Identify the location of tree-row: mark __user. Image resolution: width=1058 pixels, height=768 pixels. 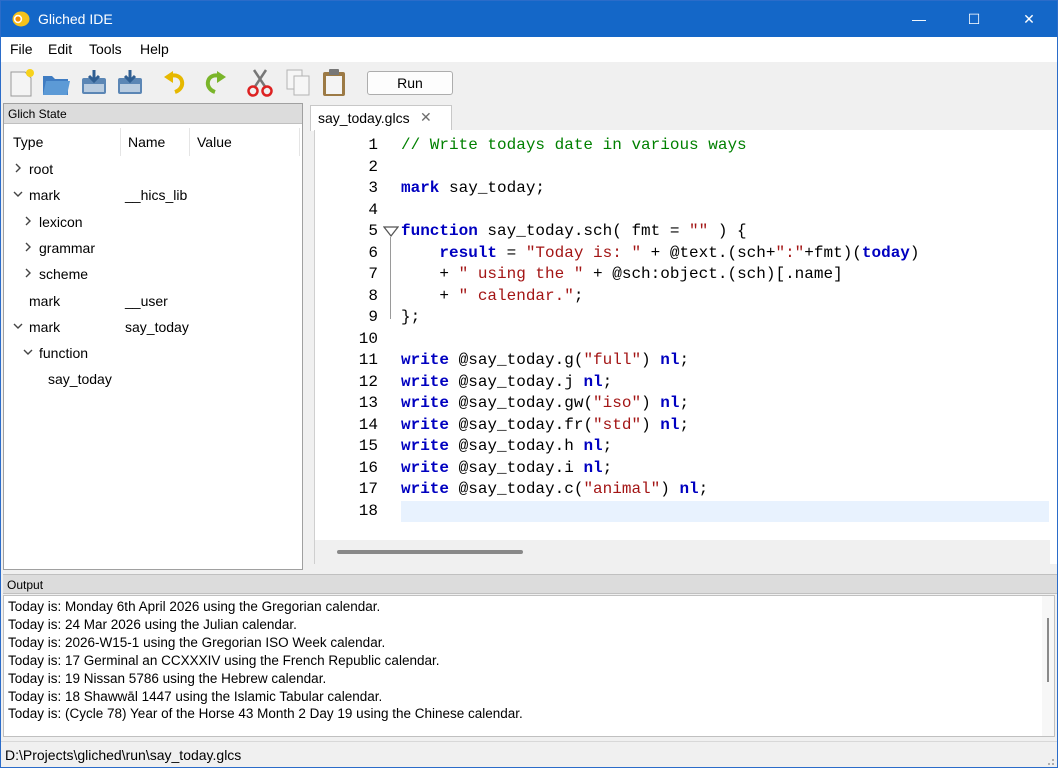
(153, 302).